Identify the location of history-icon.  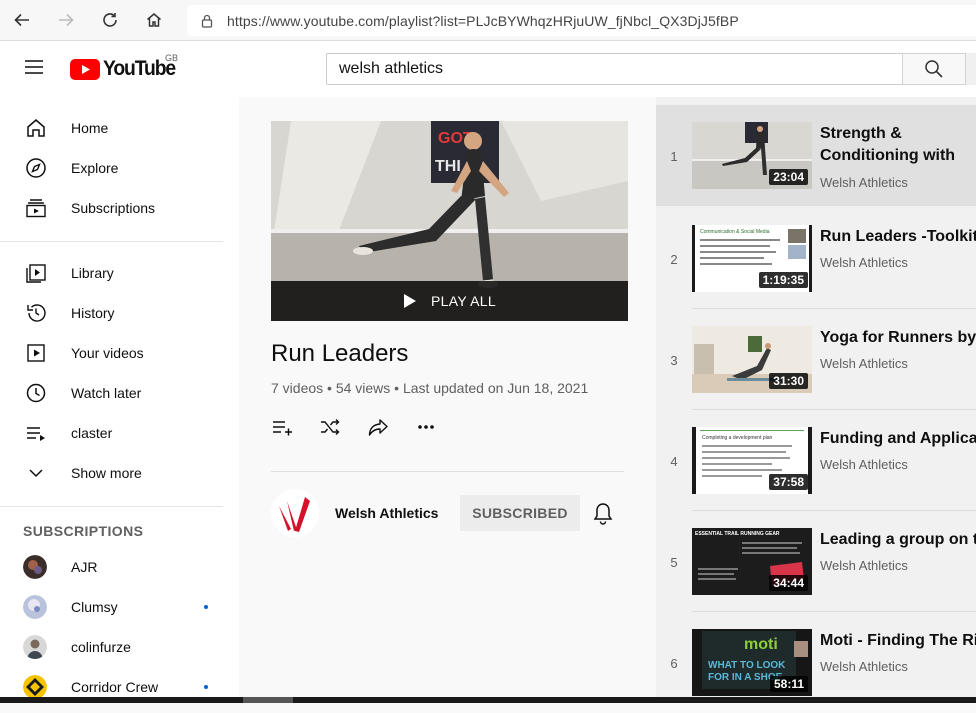
(36, 313).